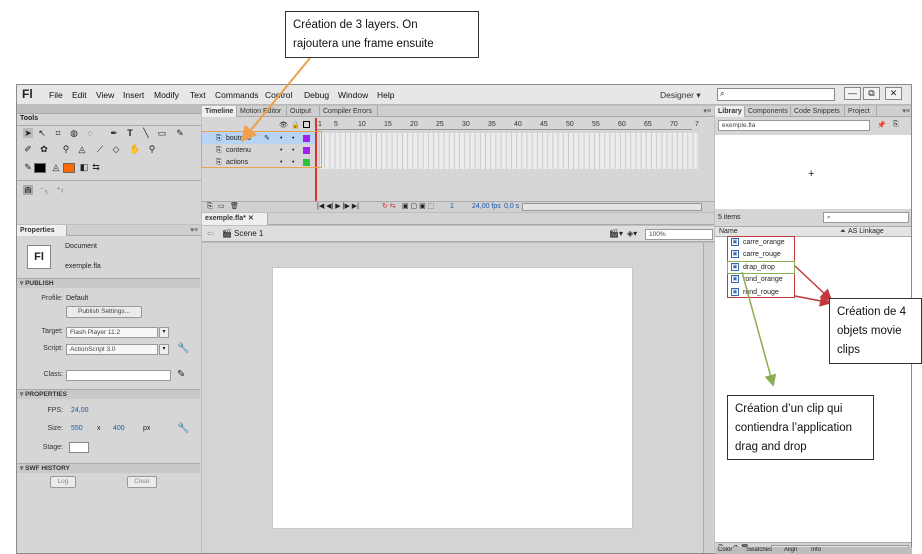 The image size is (922, 554). I want to click on callout-line: Création de 4, so click(872, 312).